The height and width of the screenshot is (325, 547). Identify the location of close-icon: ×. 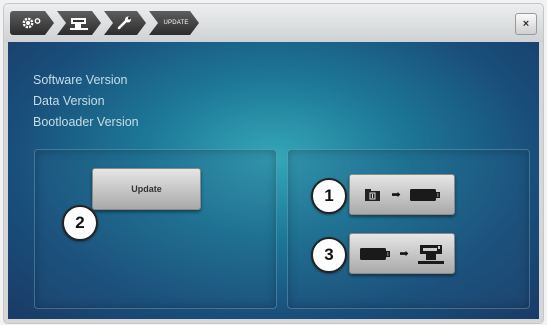
(526, 24).